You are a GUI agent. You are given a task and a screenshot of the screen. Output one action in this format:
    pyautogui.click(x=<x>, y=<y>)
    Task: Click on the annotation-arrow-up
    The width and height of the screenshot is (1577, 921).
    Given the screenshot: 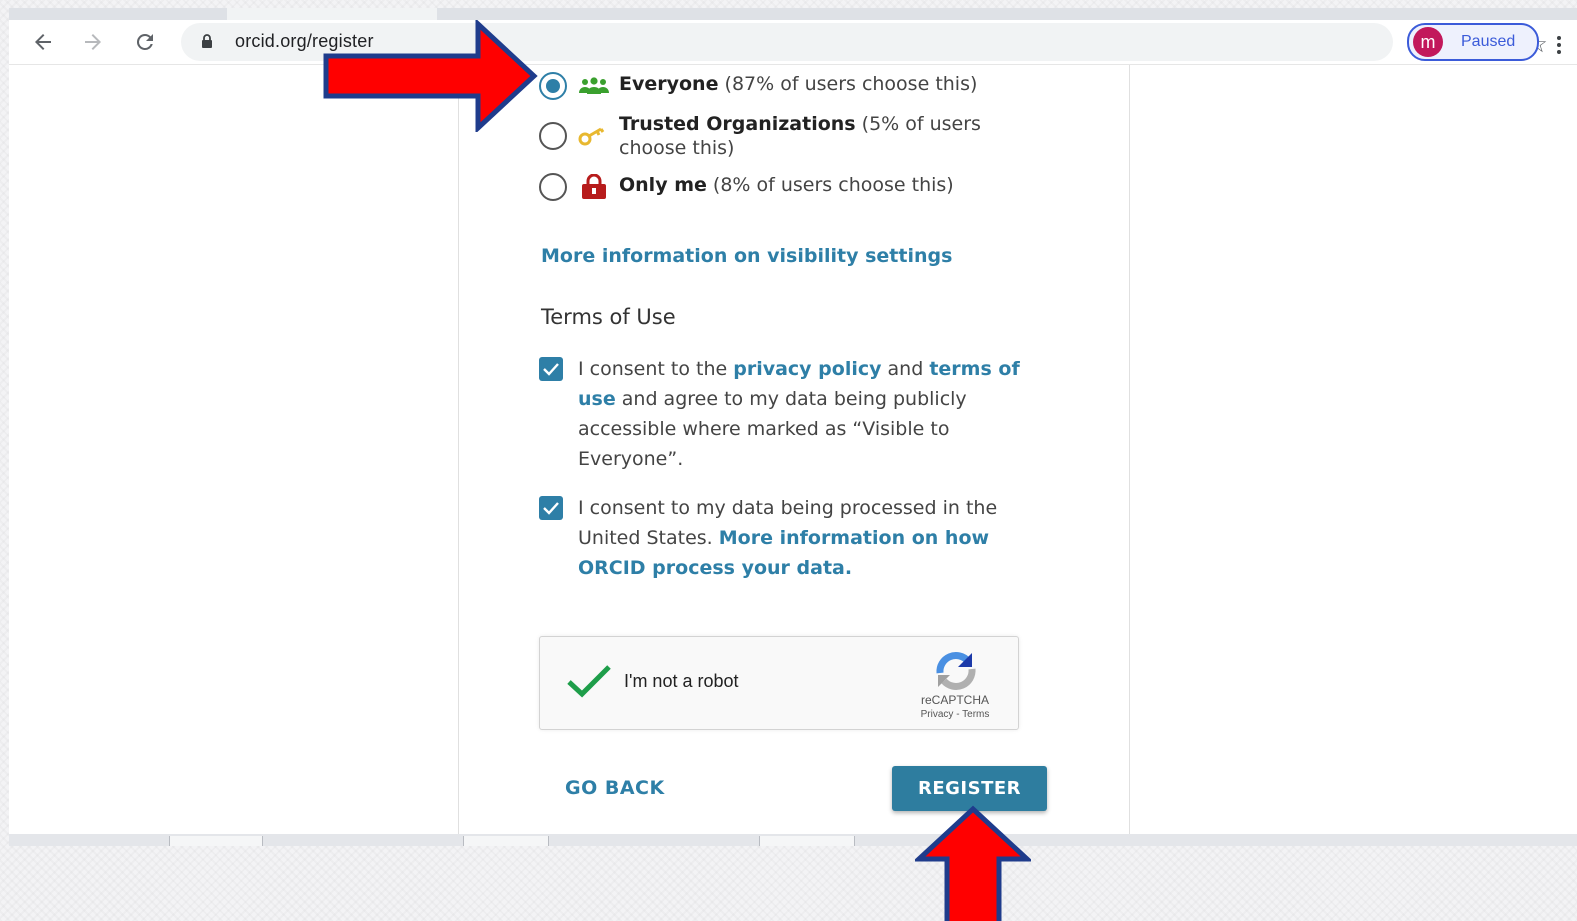 What is the action you would take?
    pyautogui.click(x=973, y=863)
    